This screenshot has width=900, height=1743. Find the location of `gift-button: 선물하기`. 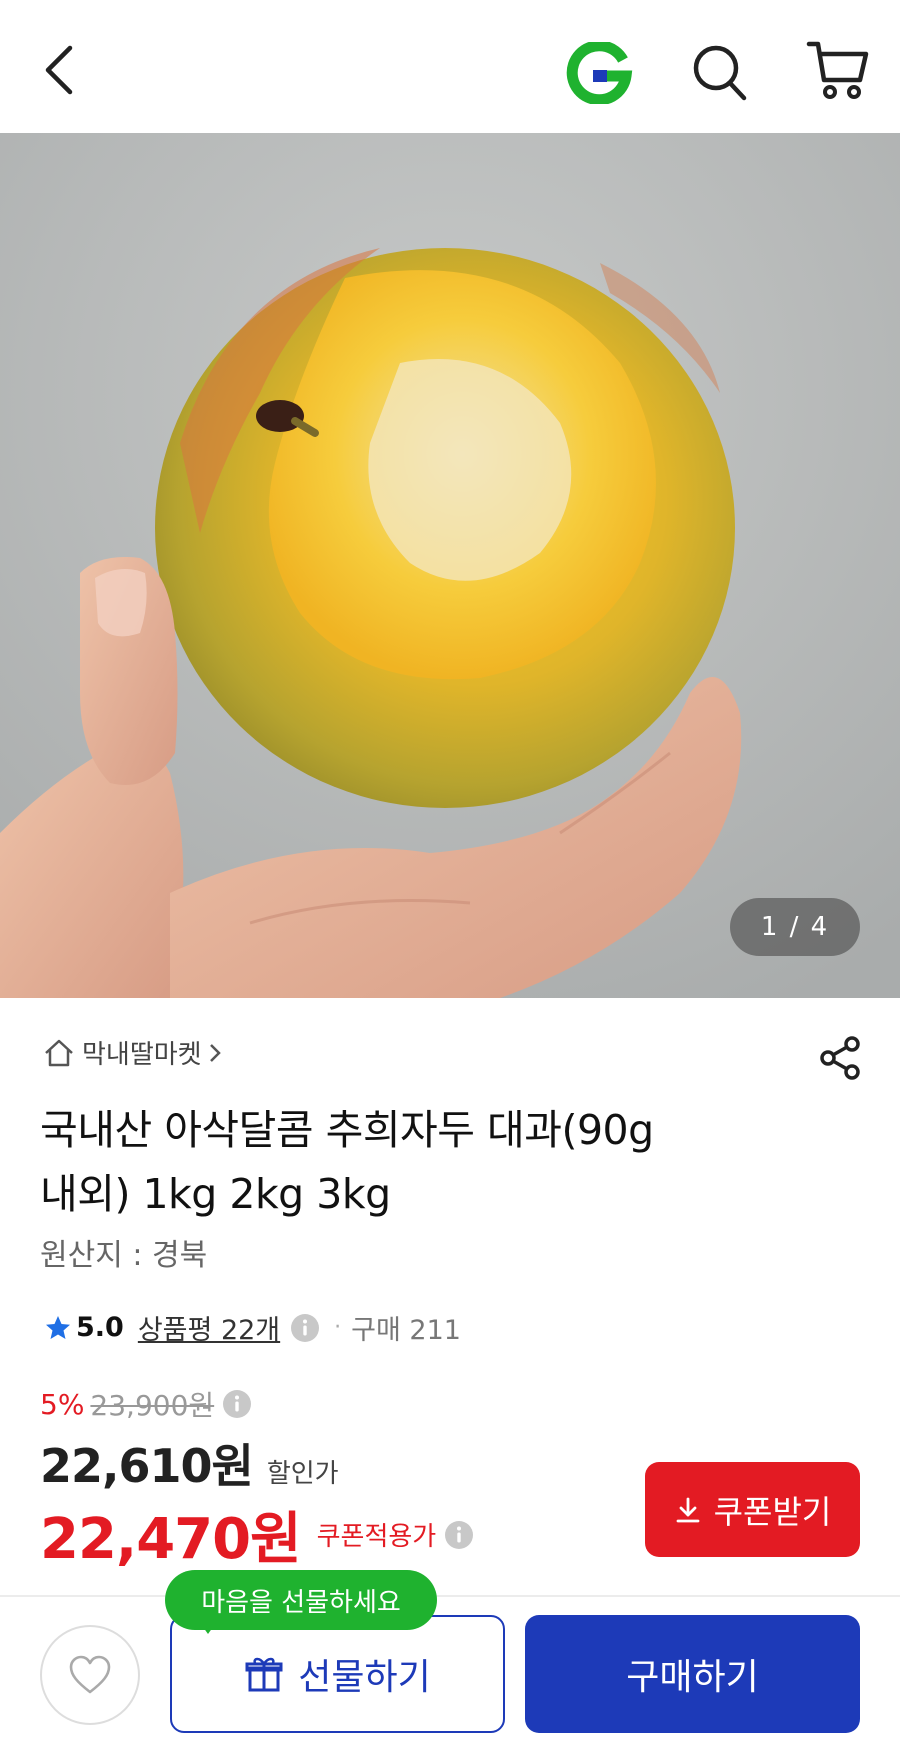

gift-button: 선물하기 is located at coordinates (337, 1674).